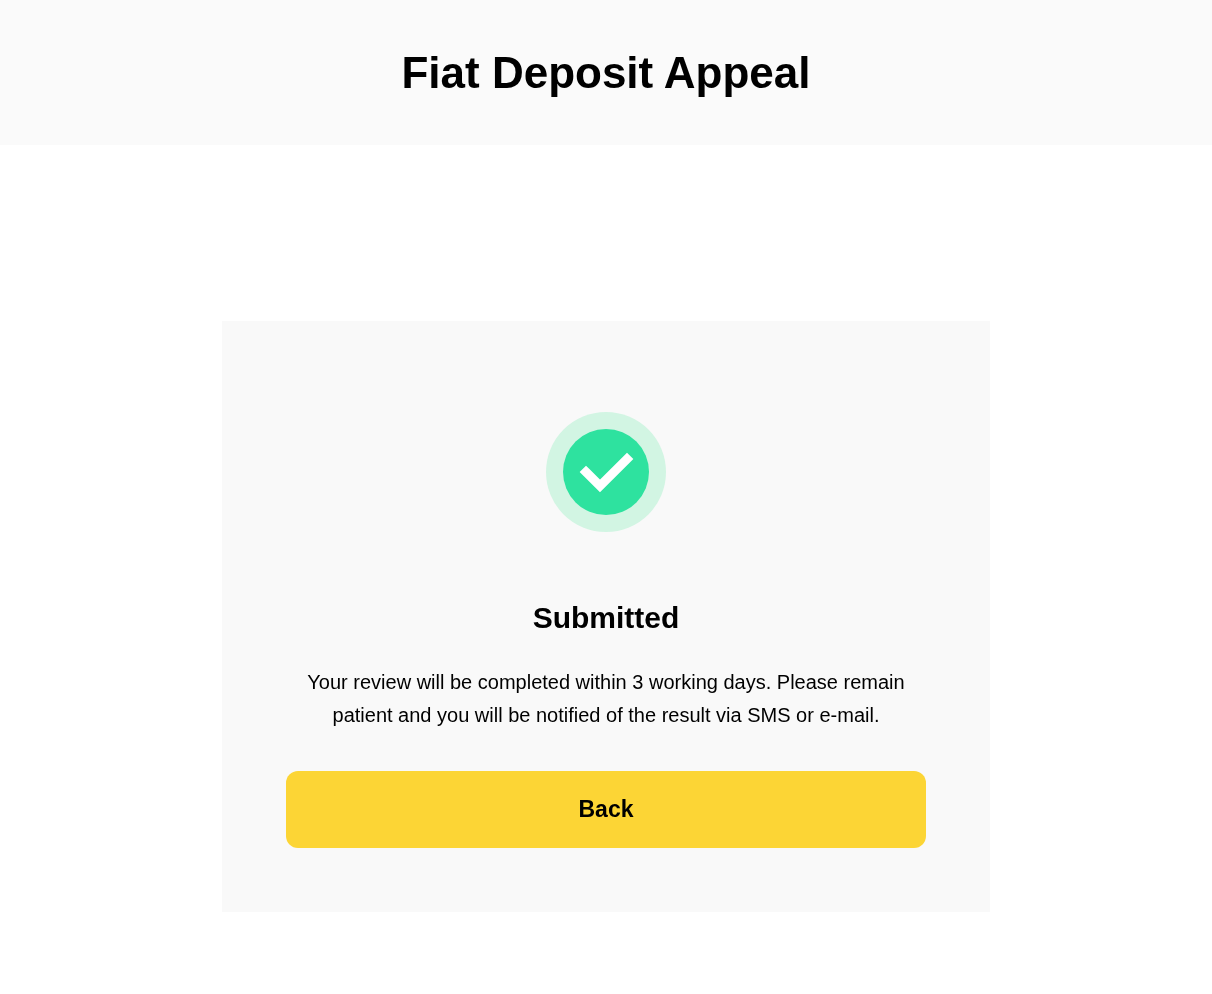 Image resolution: width=1212 pixels, height=994 pixels. Describe the element at coordinates (606, 618) in the screenshot. I see `status-title: Submitted` at that location.